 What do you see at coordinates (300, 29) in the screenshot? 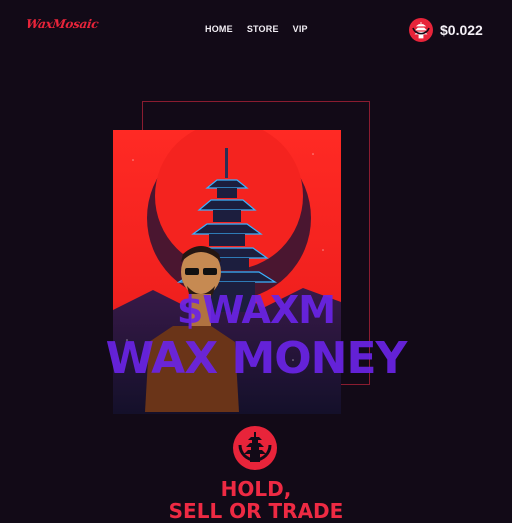
I see `nav-vip: VIP` at bounding box center [300, 29].